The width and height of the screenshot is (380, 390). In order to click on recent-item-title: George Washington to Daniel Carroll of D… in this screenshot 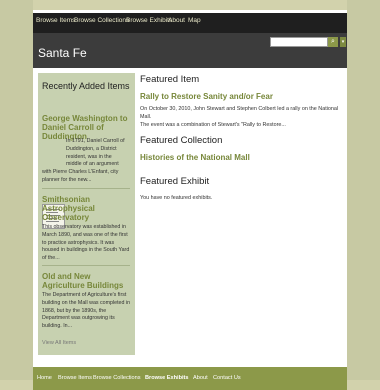, I will do `click(88, 127)`.